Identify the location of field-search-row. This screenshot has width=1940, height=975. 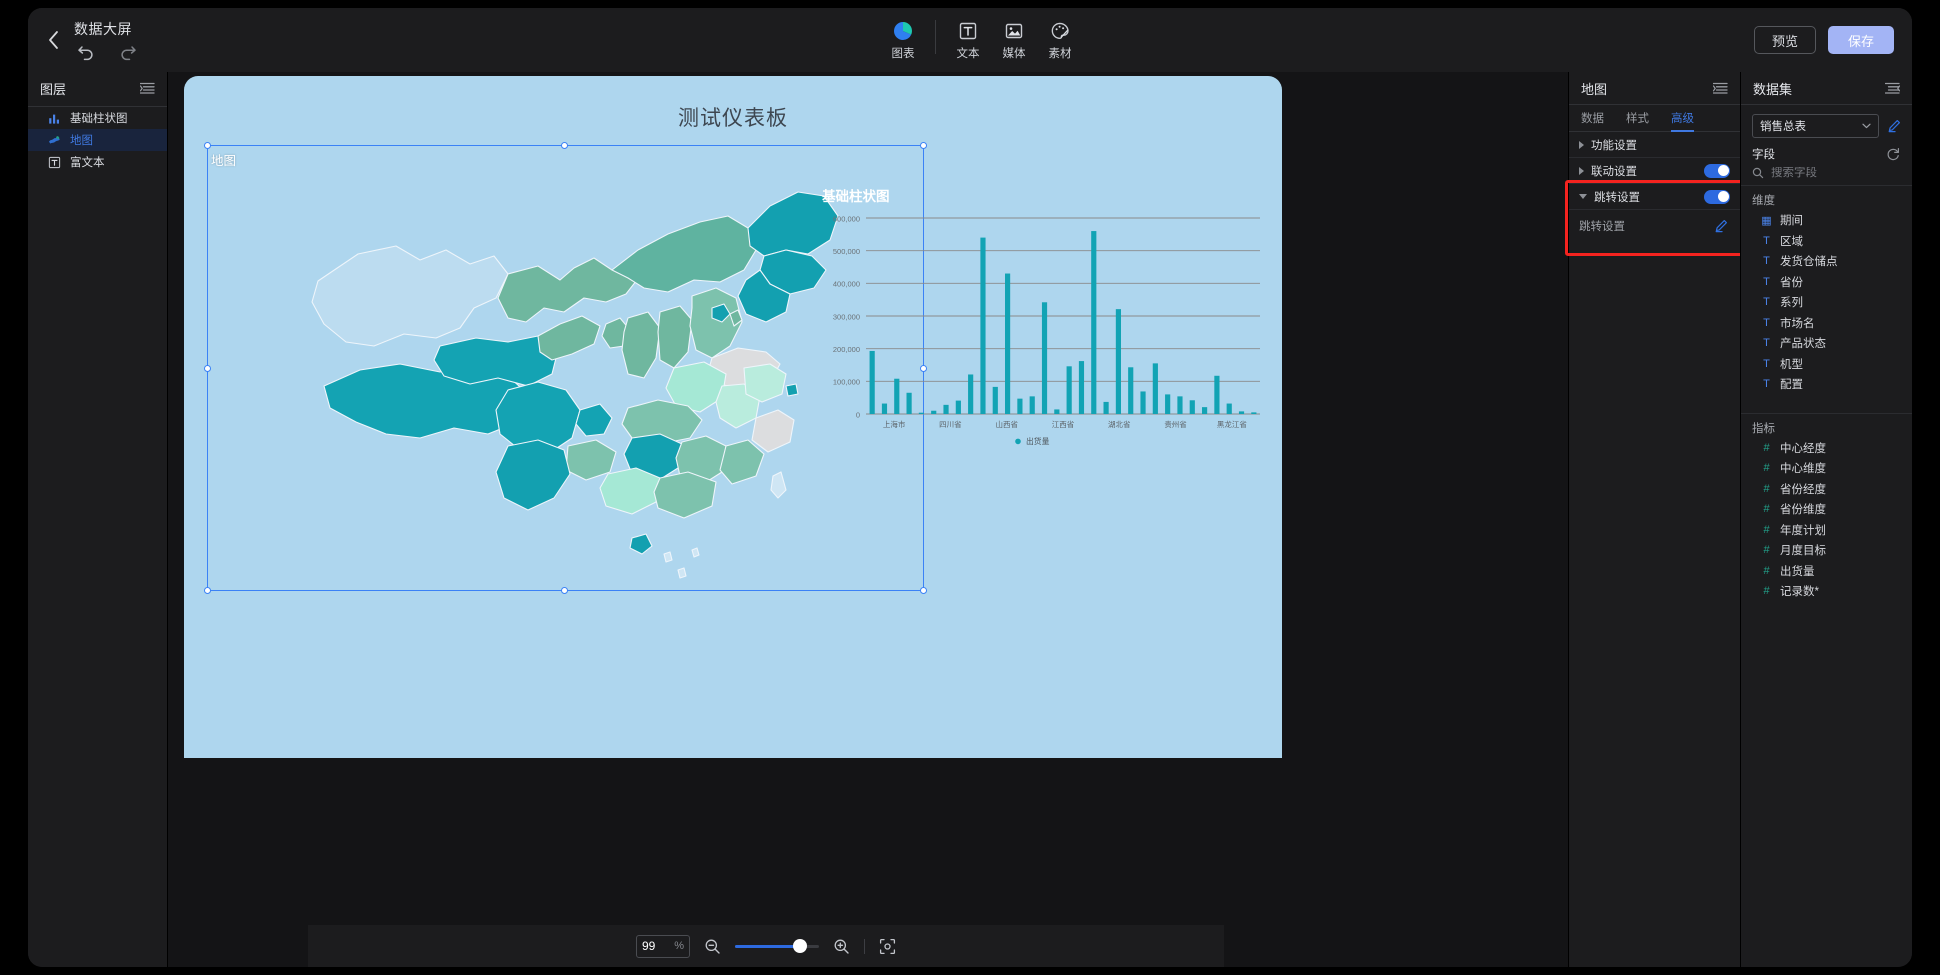
(1826, 175).